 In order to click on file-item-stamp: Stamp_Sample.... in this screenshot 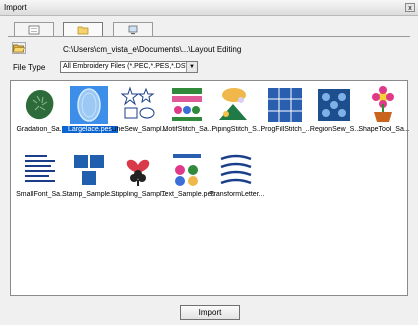, I will do `click(90, 182)`.